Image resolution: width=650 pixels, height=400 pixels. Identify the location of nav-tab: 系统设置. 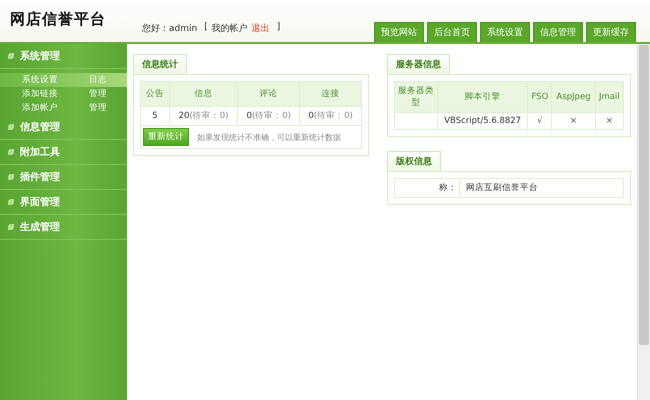
(505, 32).